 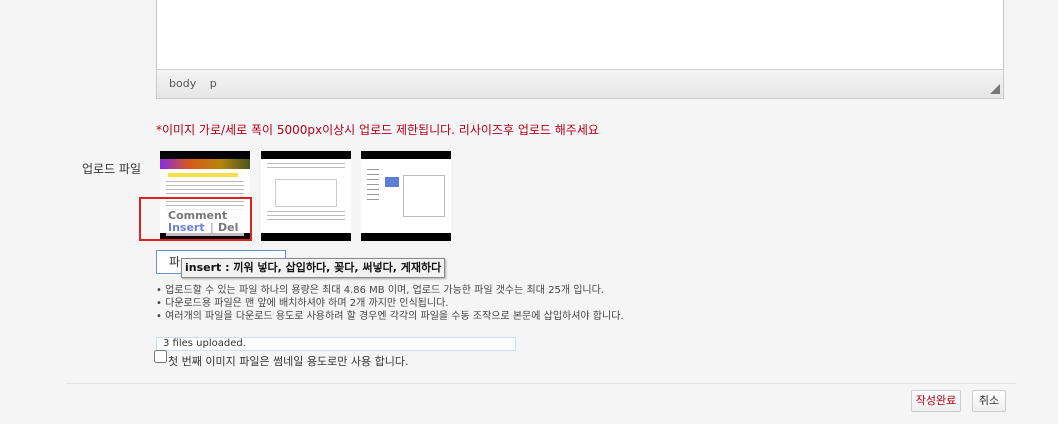 What do you see at coordinates (336, 344) in the screenshot?
I see `upload-status-box: 3 files uploaded.` at bounding box center [336, 344].